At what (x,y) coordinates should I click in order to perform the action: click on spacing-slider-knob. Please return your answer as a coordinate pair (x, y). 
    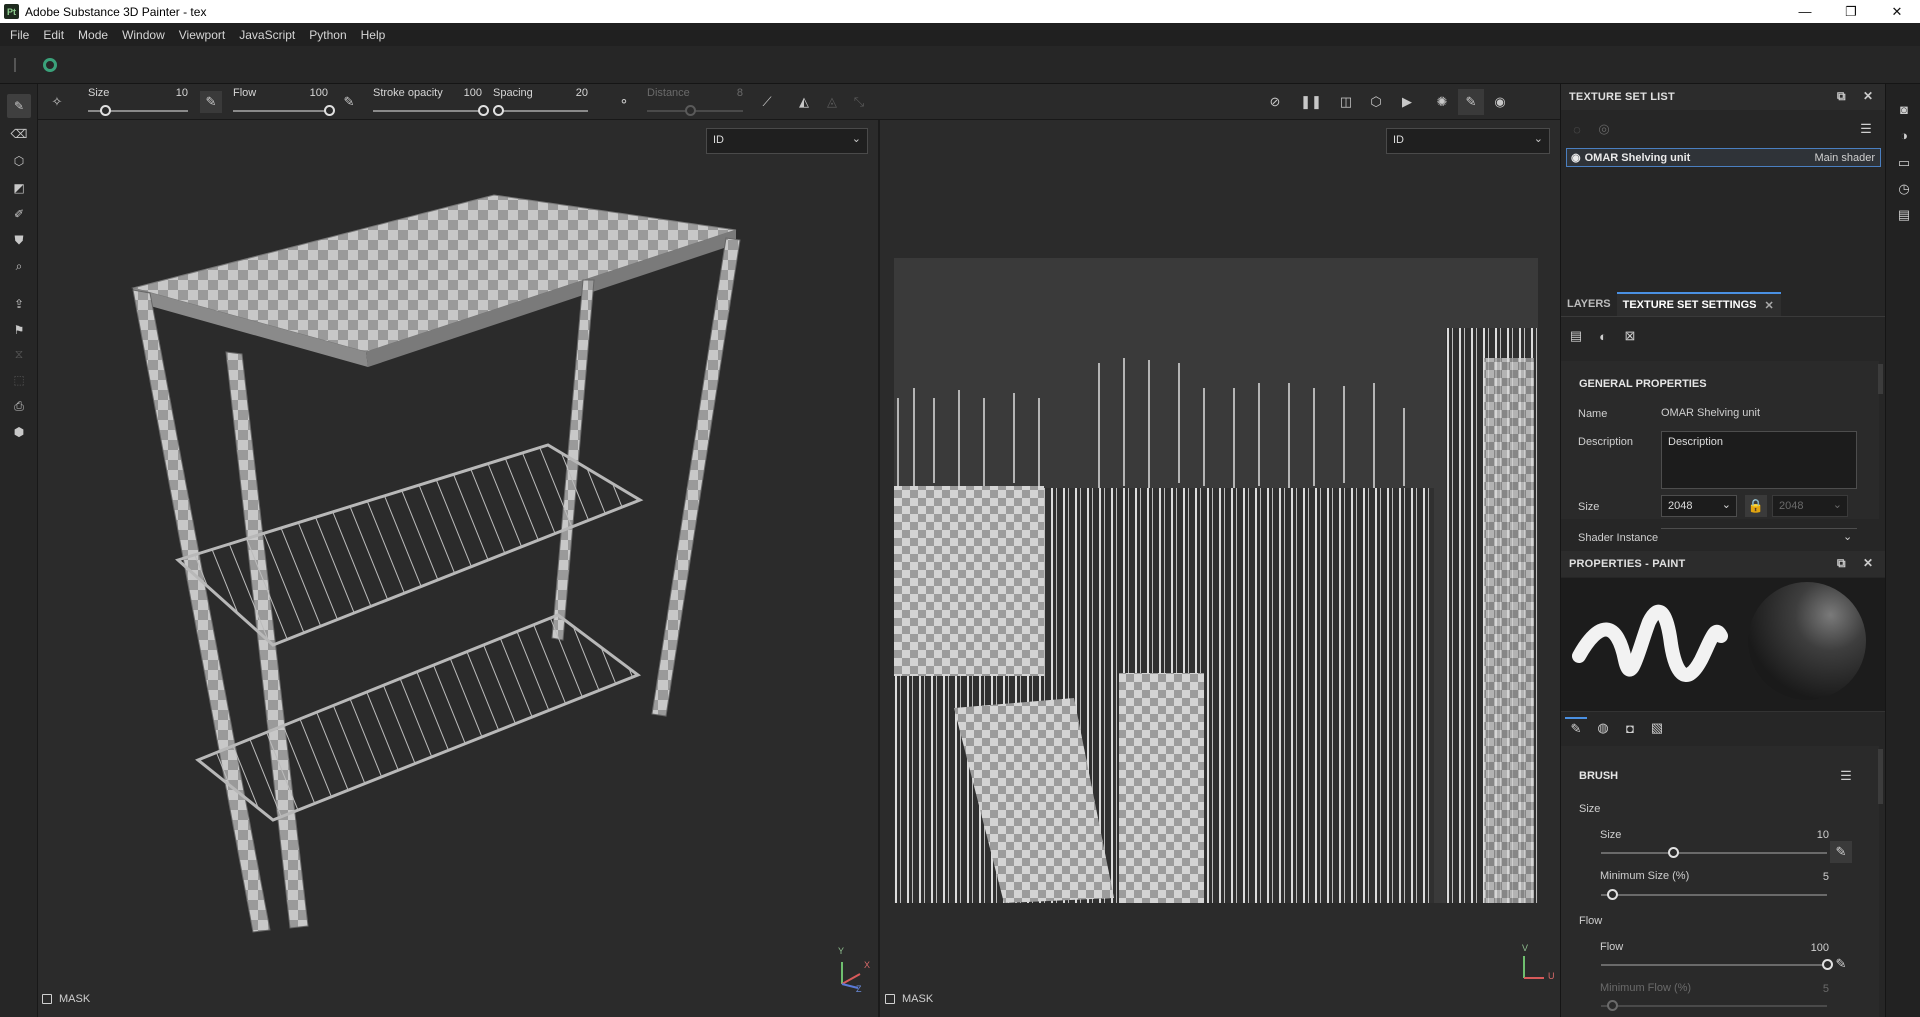
    Looking at the image, I should click on (498, 110).